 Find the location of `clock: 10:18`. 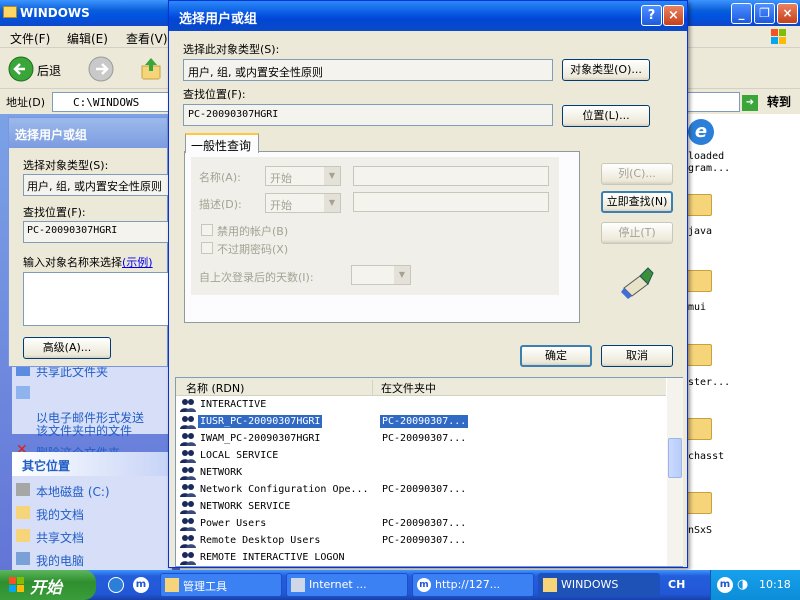

clock: 10:18 is located at coordinates (775, 584).